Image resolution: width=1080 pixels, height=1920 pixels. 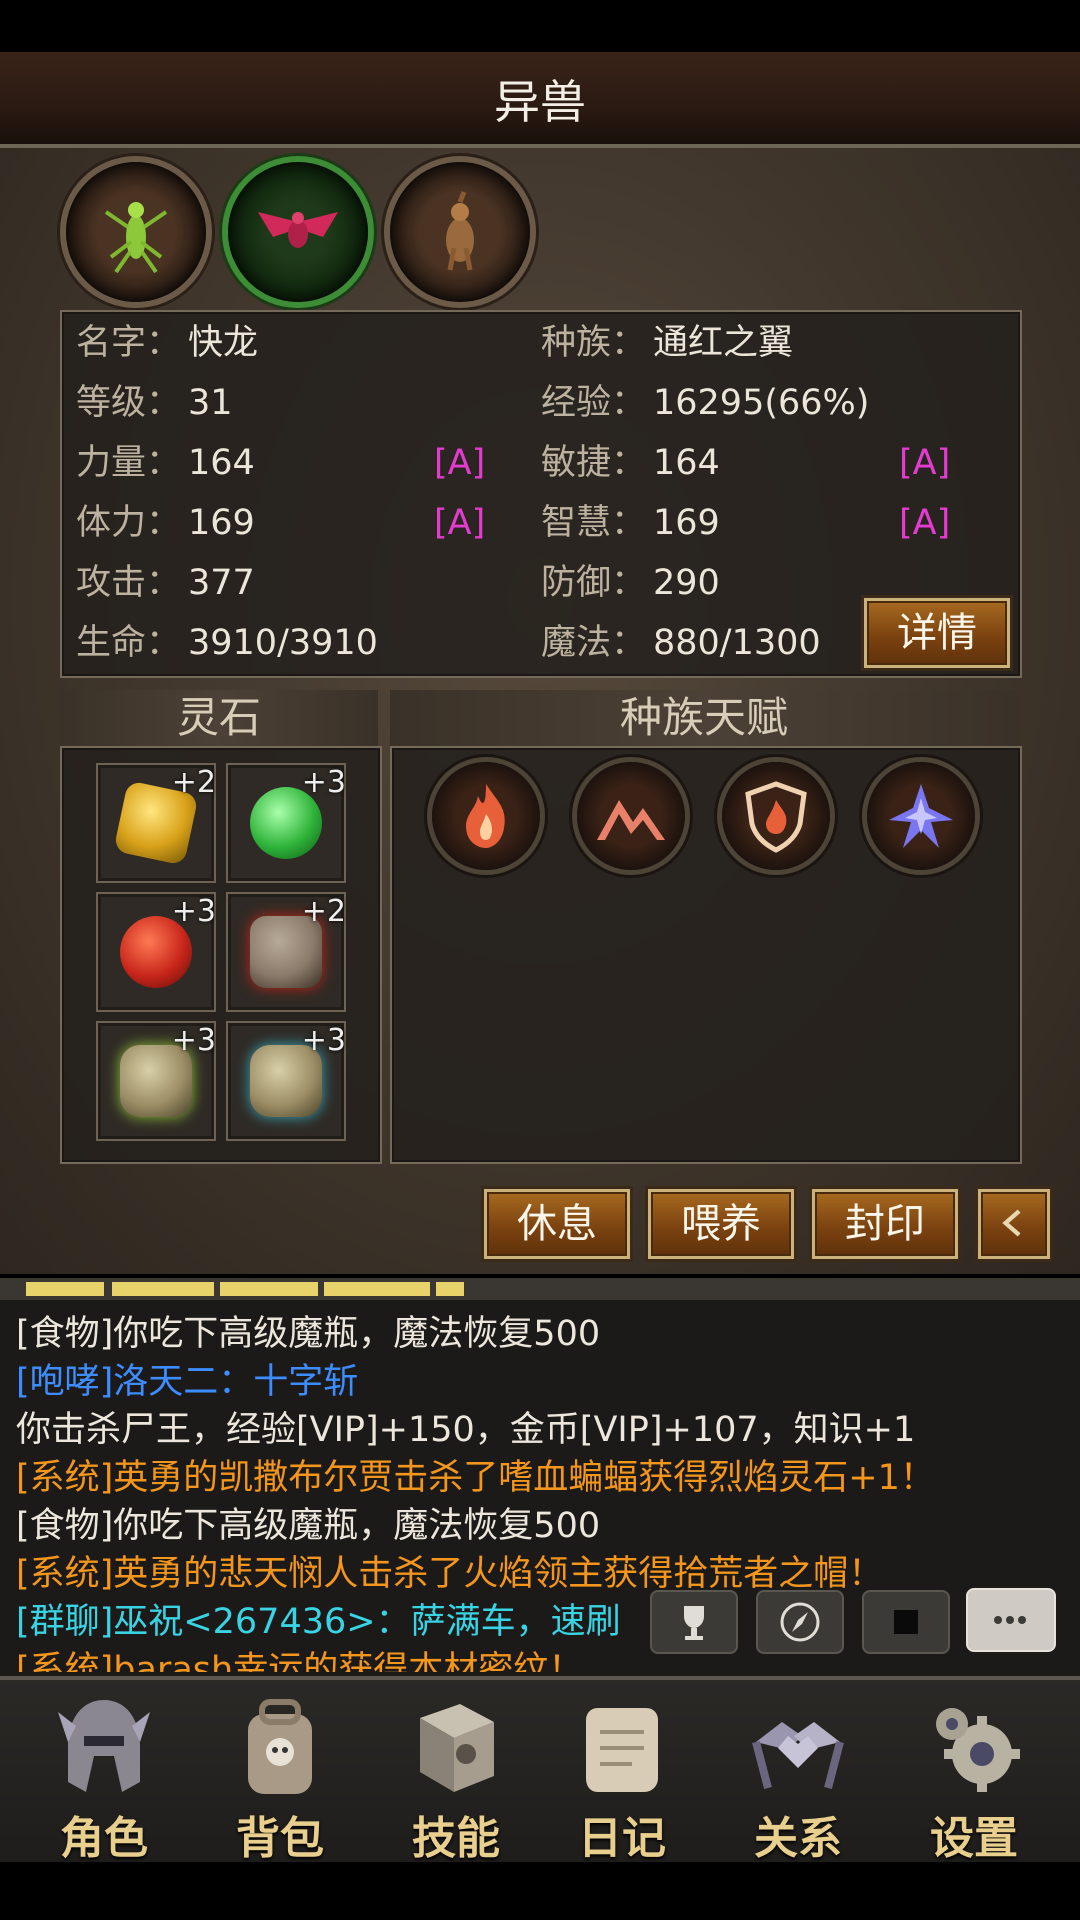 I want to click on stat-label: 智慧：, so click(x=594, y=523).